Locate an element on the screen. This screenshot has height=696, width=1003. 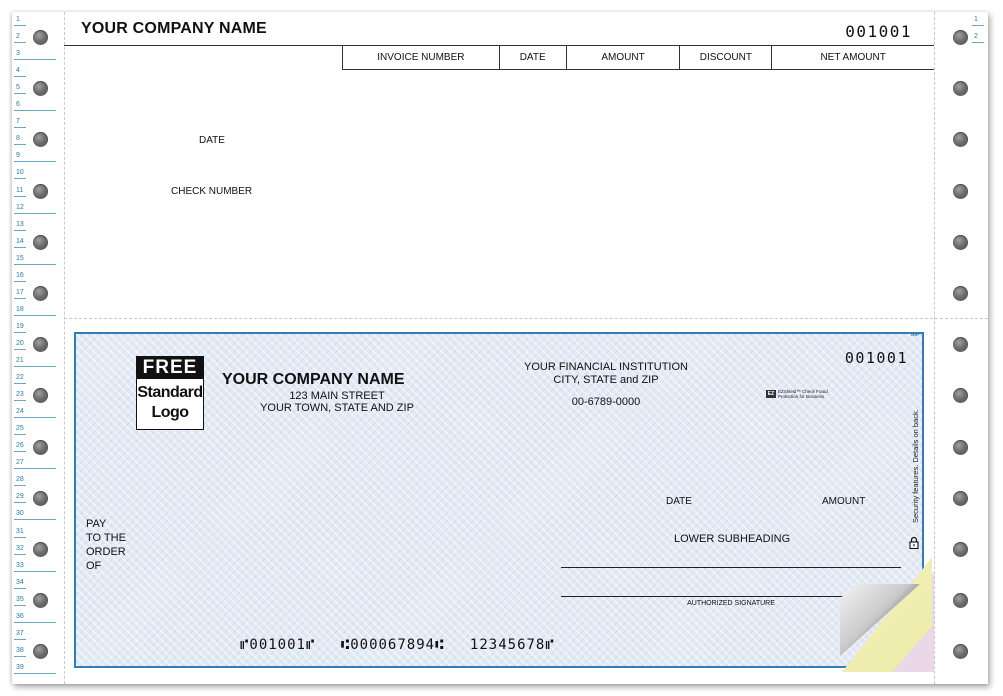
check-amount-label: AMOUNT is located at coordinates (844, 501).